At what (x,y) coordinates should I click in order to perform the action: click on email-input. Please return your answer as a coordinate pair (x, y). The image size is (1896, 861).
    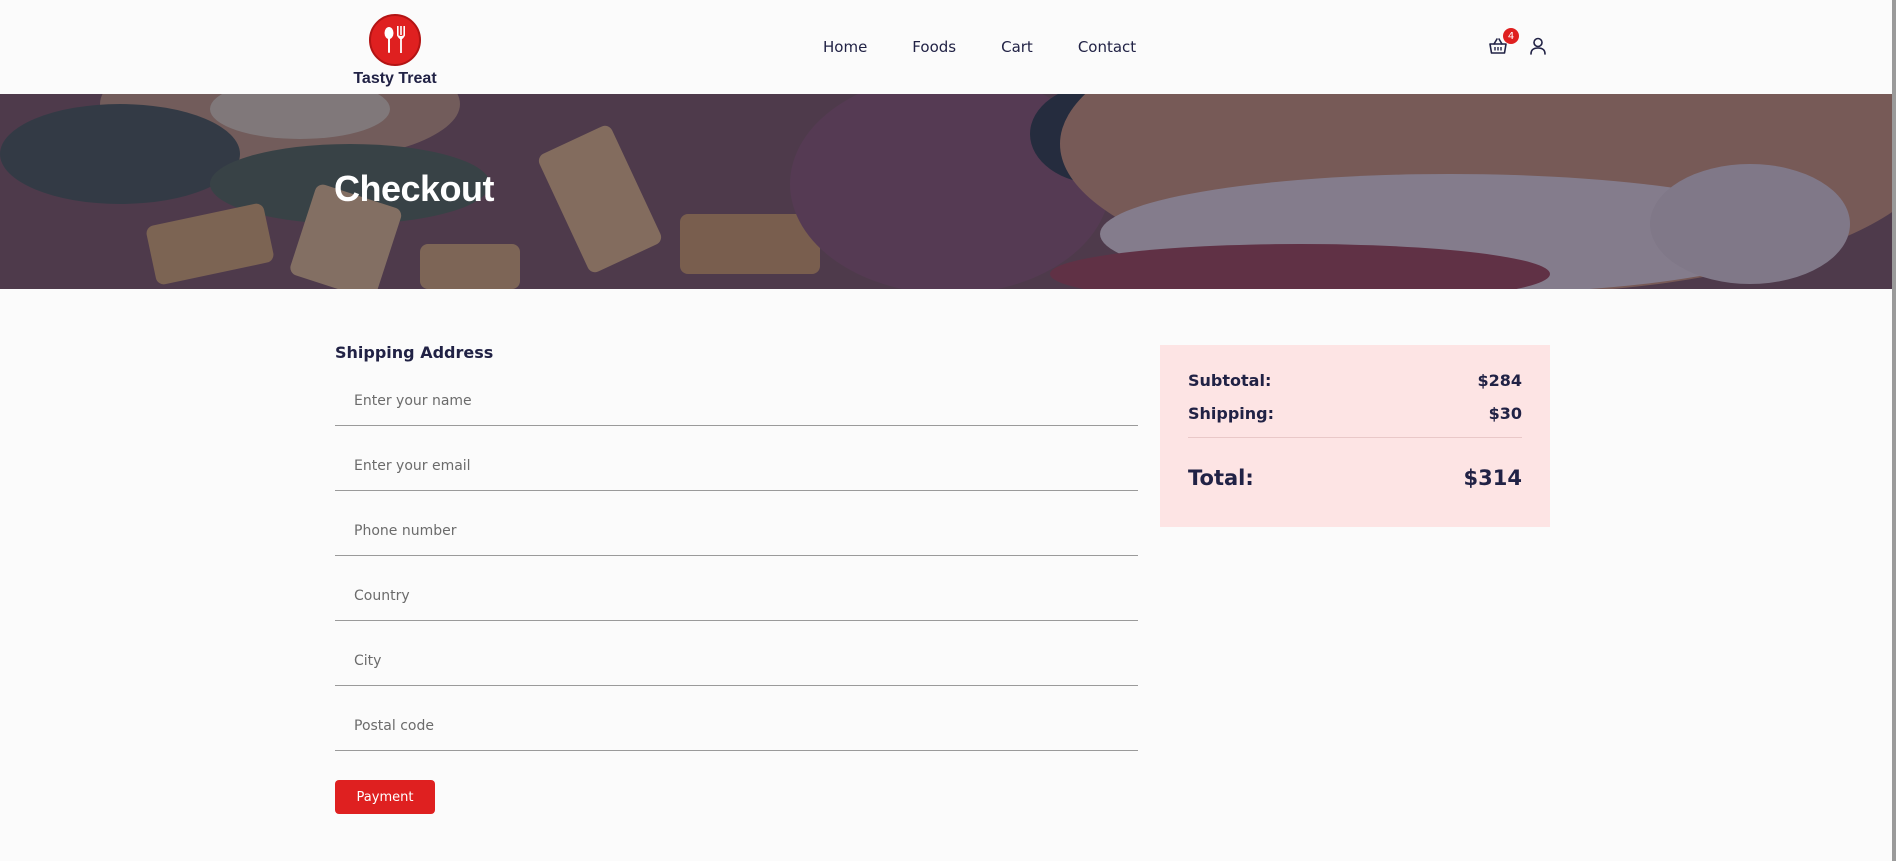
    Looking at the image, I should click on (736, 466).